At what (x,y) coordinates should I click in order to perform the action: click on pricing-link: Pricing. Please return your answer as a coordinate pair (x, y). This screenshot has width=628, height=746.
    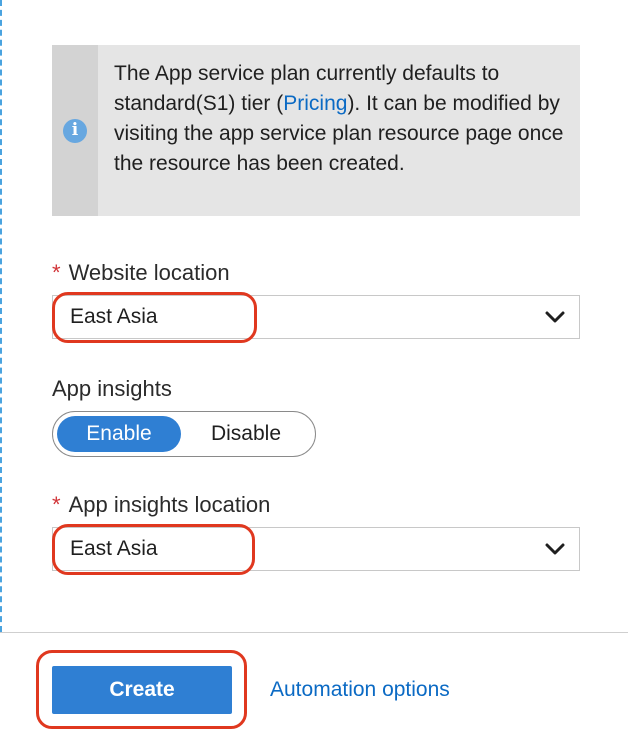
    Looking at the image, I should click on (315, 103).